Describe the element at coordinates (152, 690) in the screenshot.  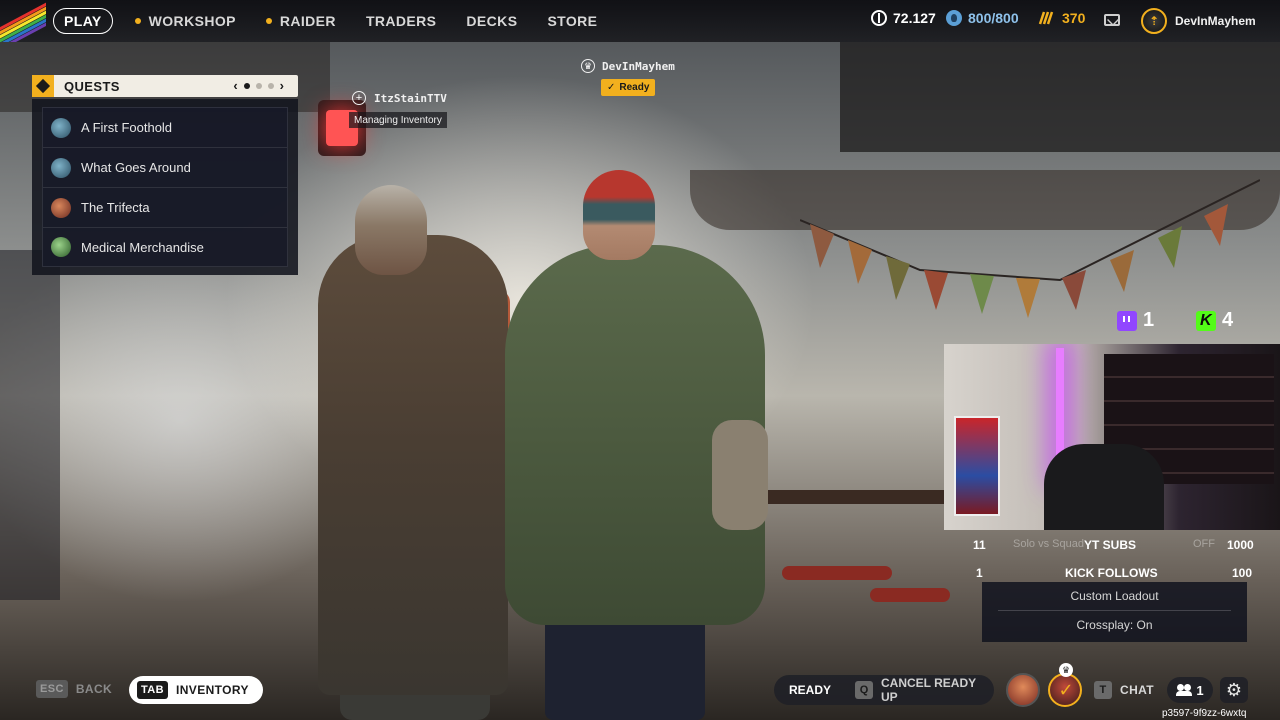
I see `tab-key: TAB` at that location.